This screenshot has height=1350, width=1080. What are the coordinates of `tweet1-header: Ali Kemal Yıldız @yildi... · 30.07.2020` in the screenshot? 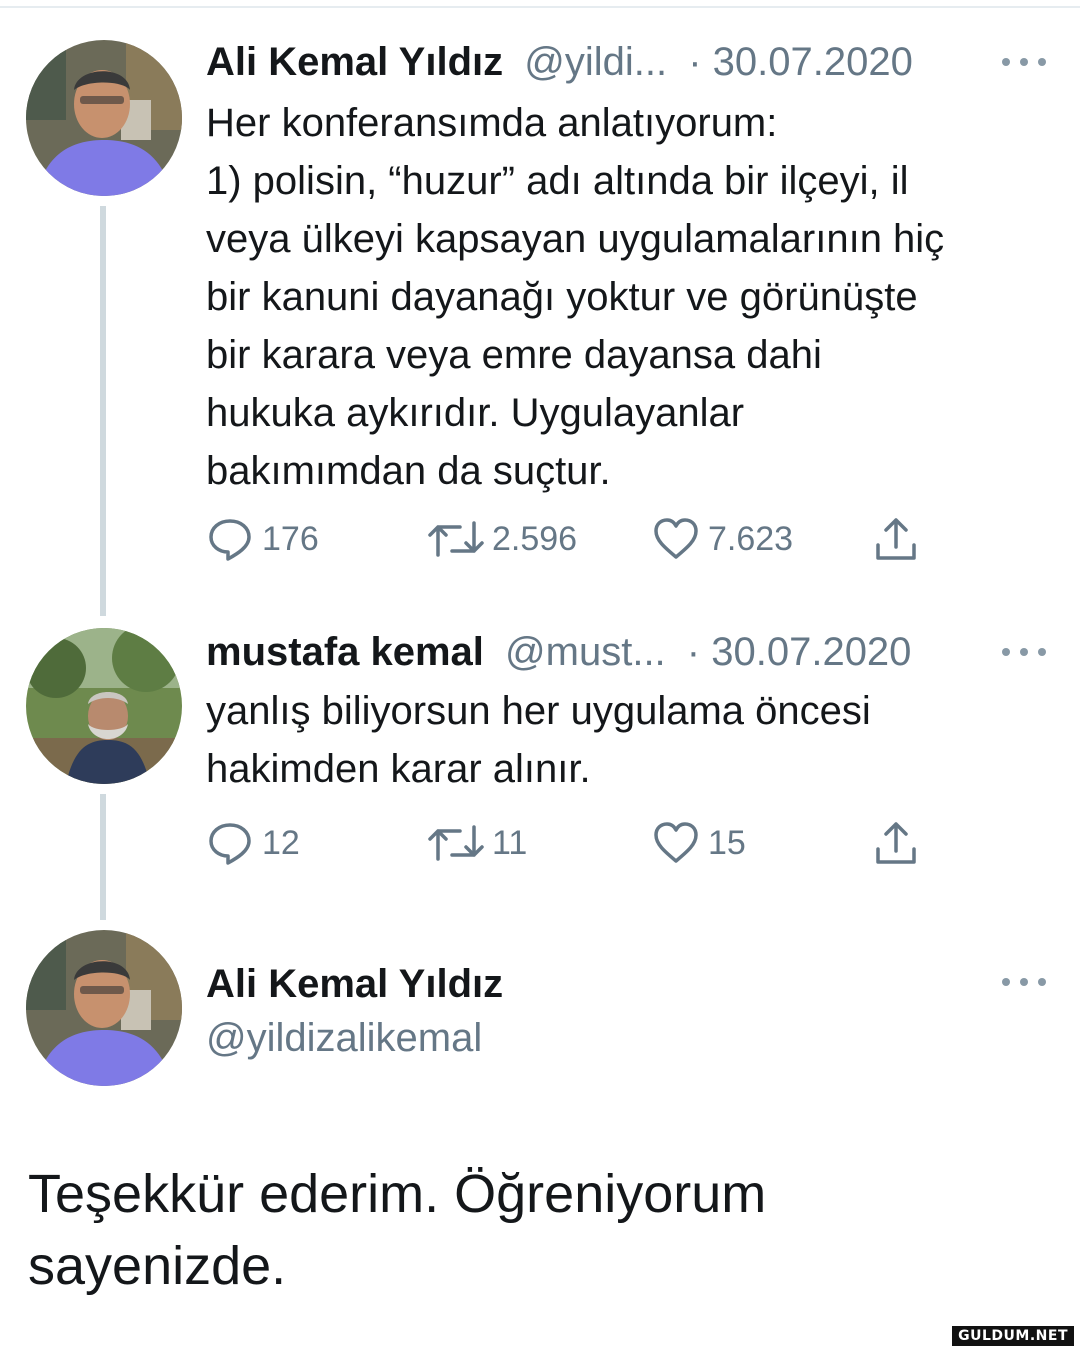 It's located at (559, 62).